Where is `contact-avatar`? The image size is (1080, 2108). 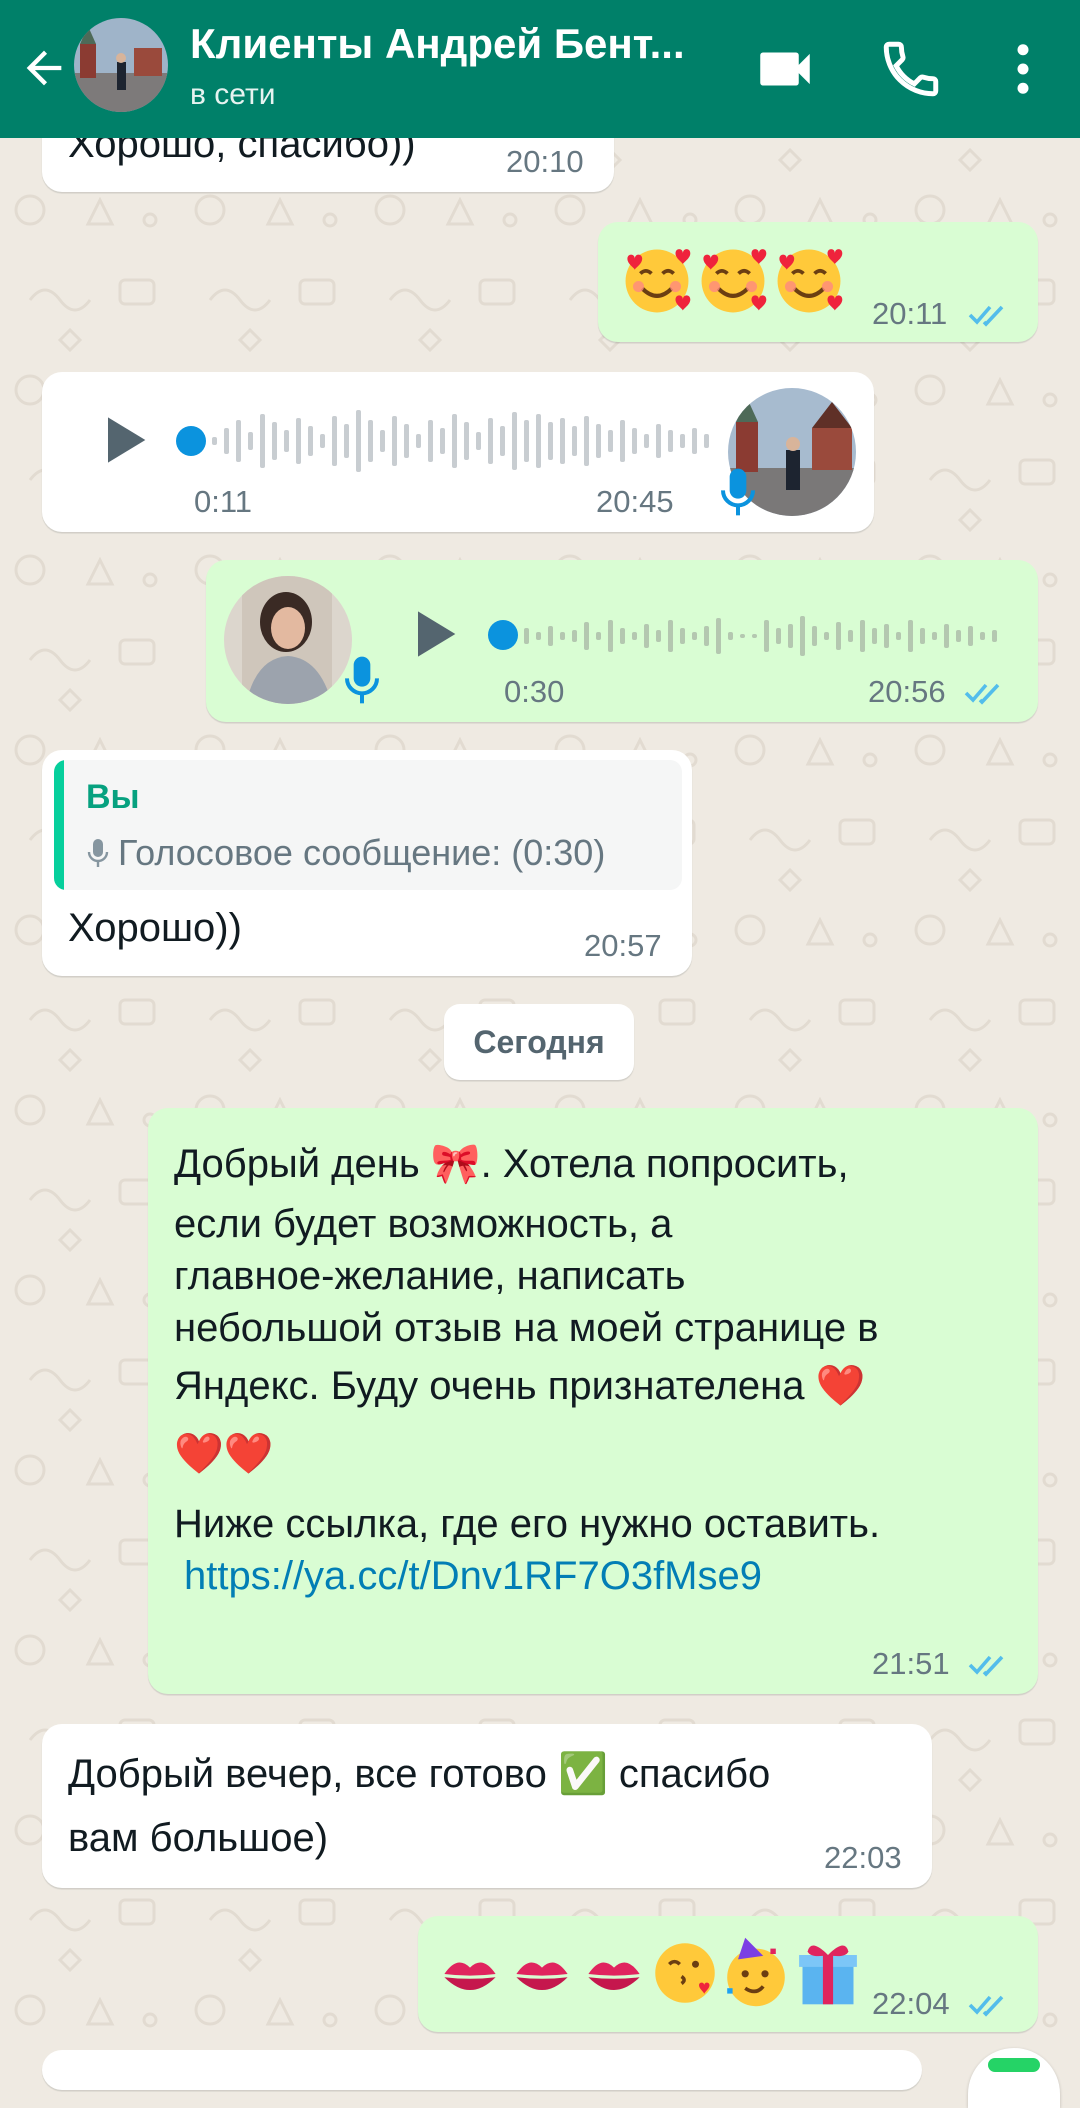
contact-avatar is located at coordinates (121, 65).